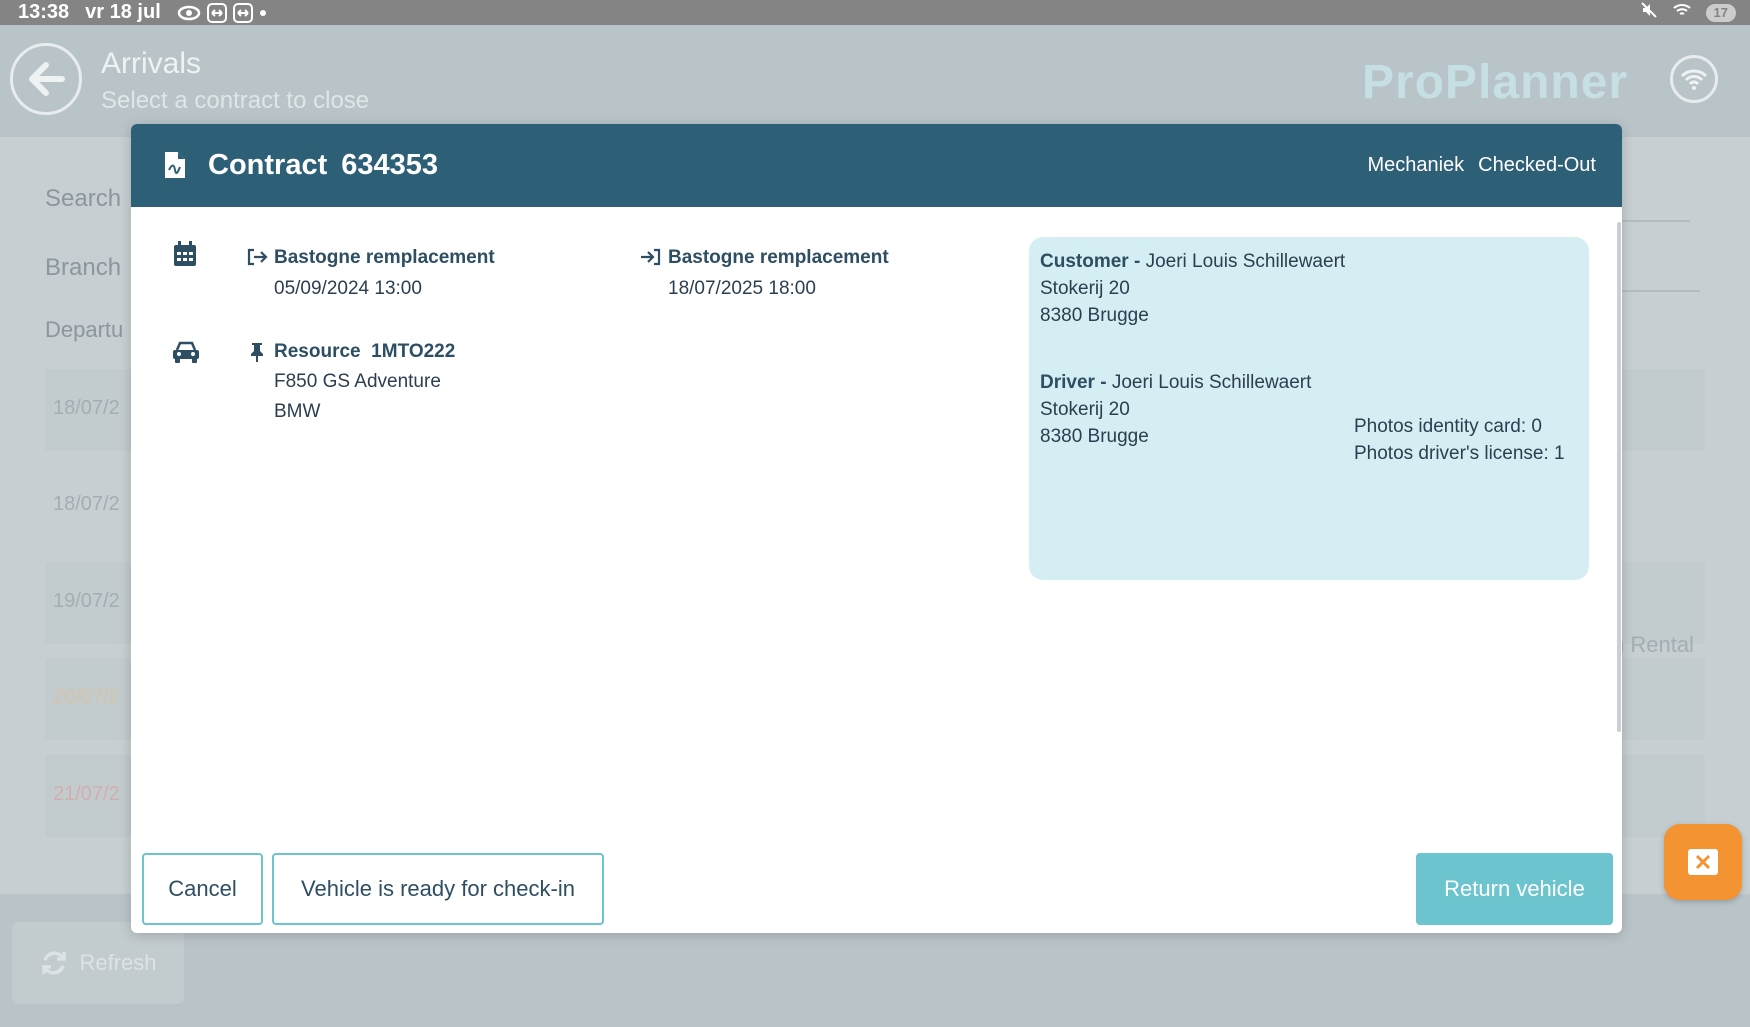 Image resolution: width=1750 pixels, height=1027 pixels. What do you see at coordinates (185, 253) in the screenshot?
I see `calendar-icon` at bounding box center [185, 253].